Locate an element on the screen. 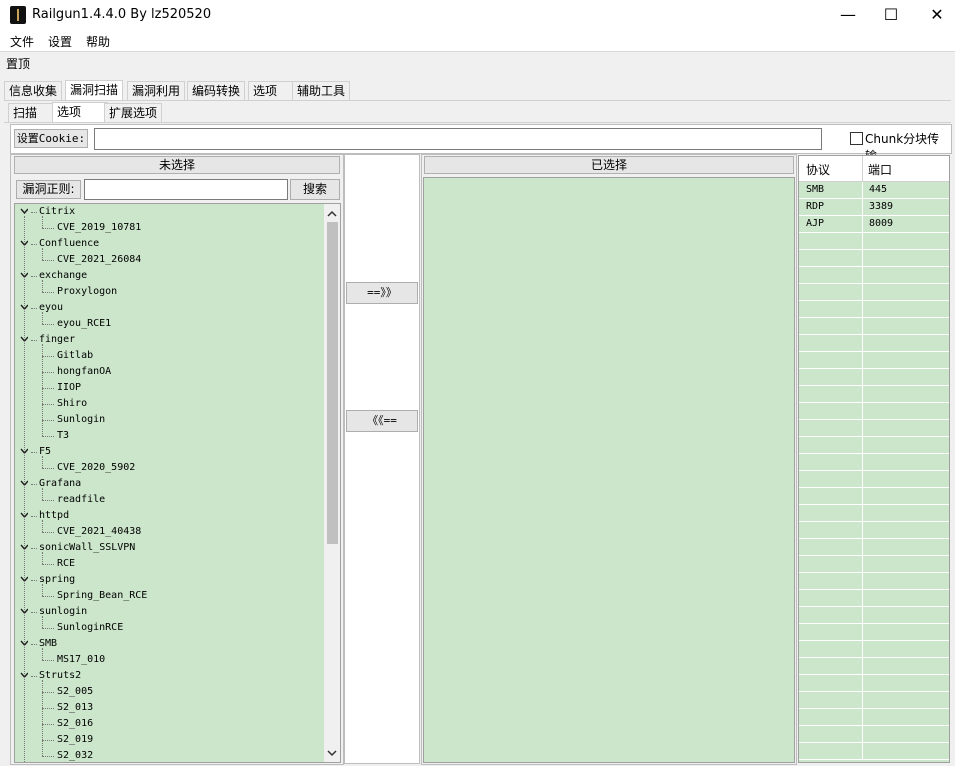  ports-row: SMB 445 is located at coordinates (874, 190).